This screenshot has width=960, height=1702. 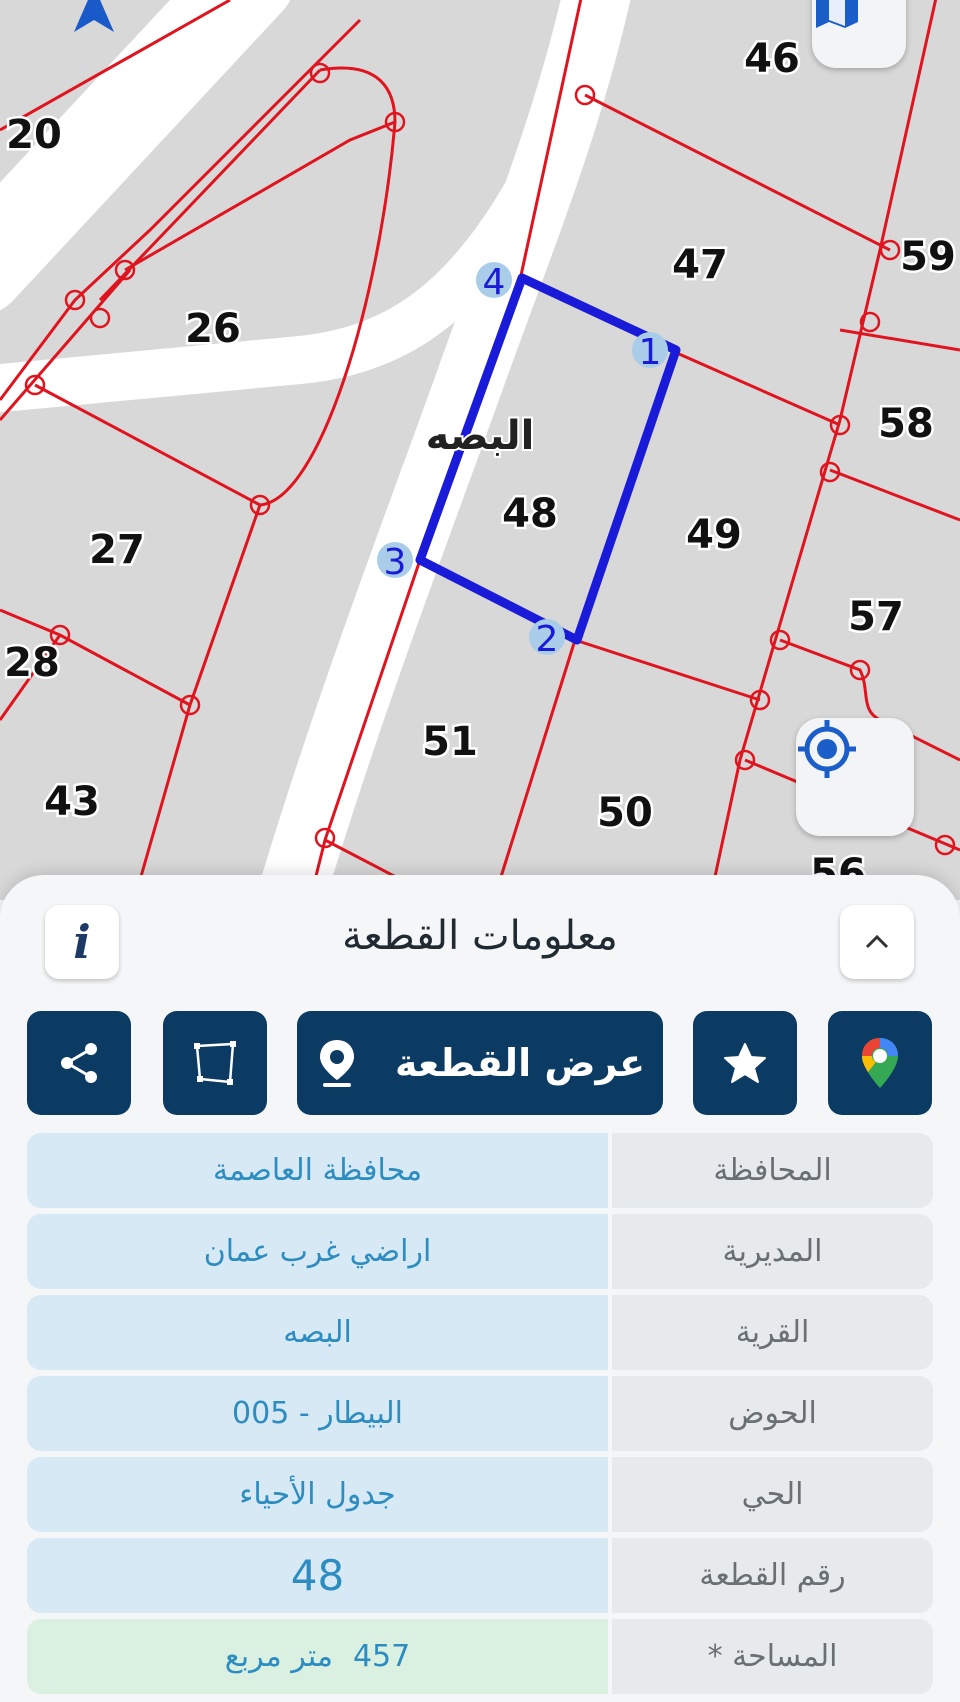 I want to click on info-key: المديرية, so click(x=772, y=1251).